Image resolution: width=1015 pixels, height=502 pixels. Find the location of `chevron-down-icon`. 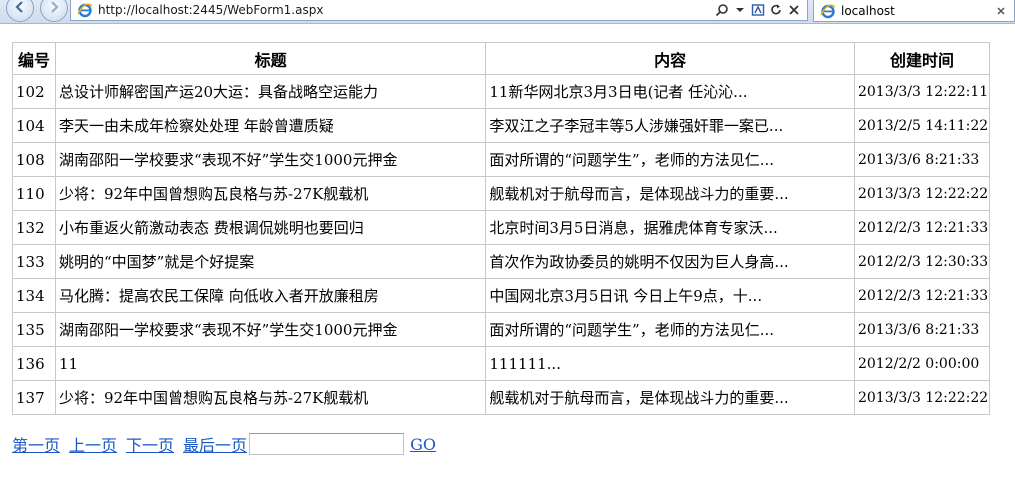

chevron-down-icon is located at coordinates (740, 10).